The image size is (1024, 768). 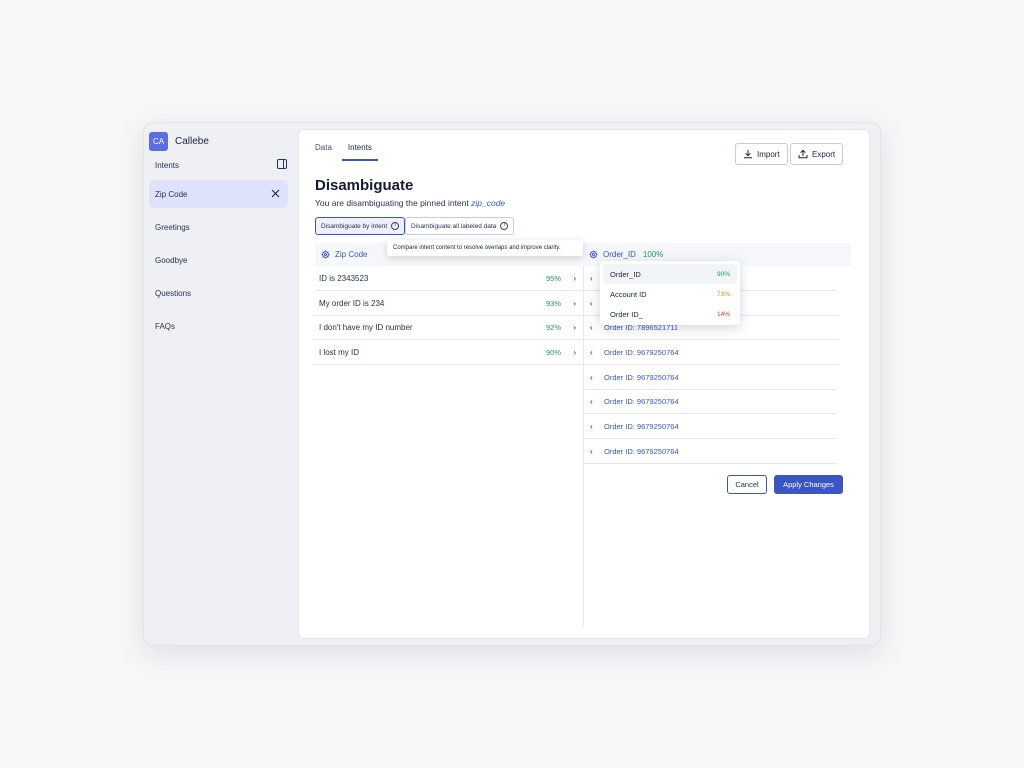 I want to click on sidebar-item-greetings: Greetings, so click(x=218, y=227).